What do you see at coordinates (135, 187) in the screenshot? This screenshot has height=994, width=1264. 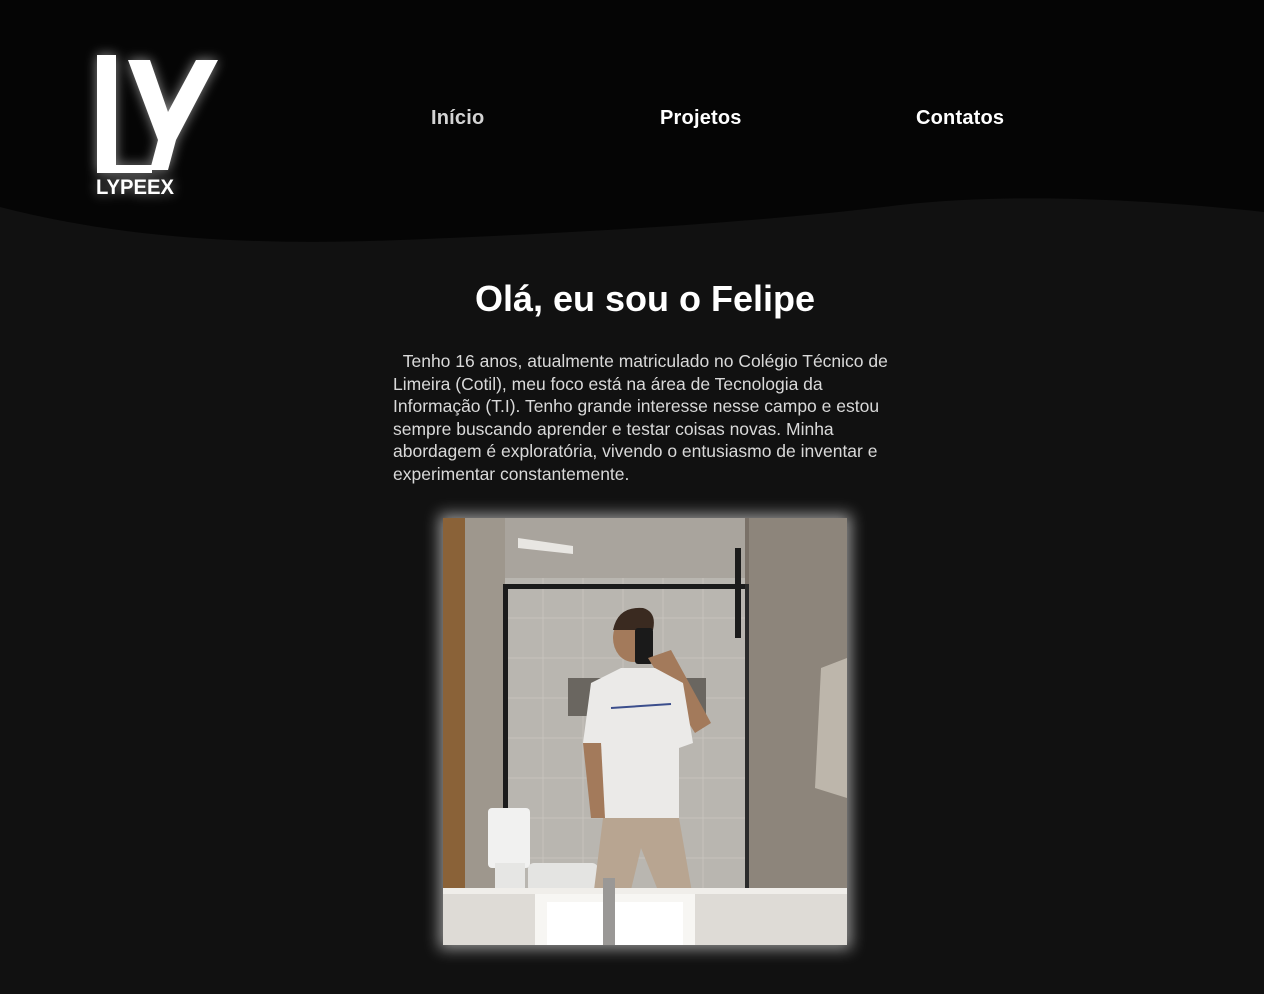 I see `logo-wordmark: LYPEEX` at bounding box center [135, 187].